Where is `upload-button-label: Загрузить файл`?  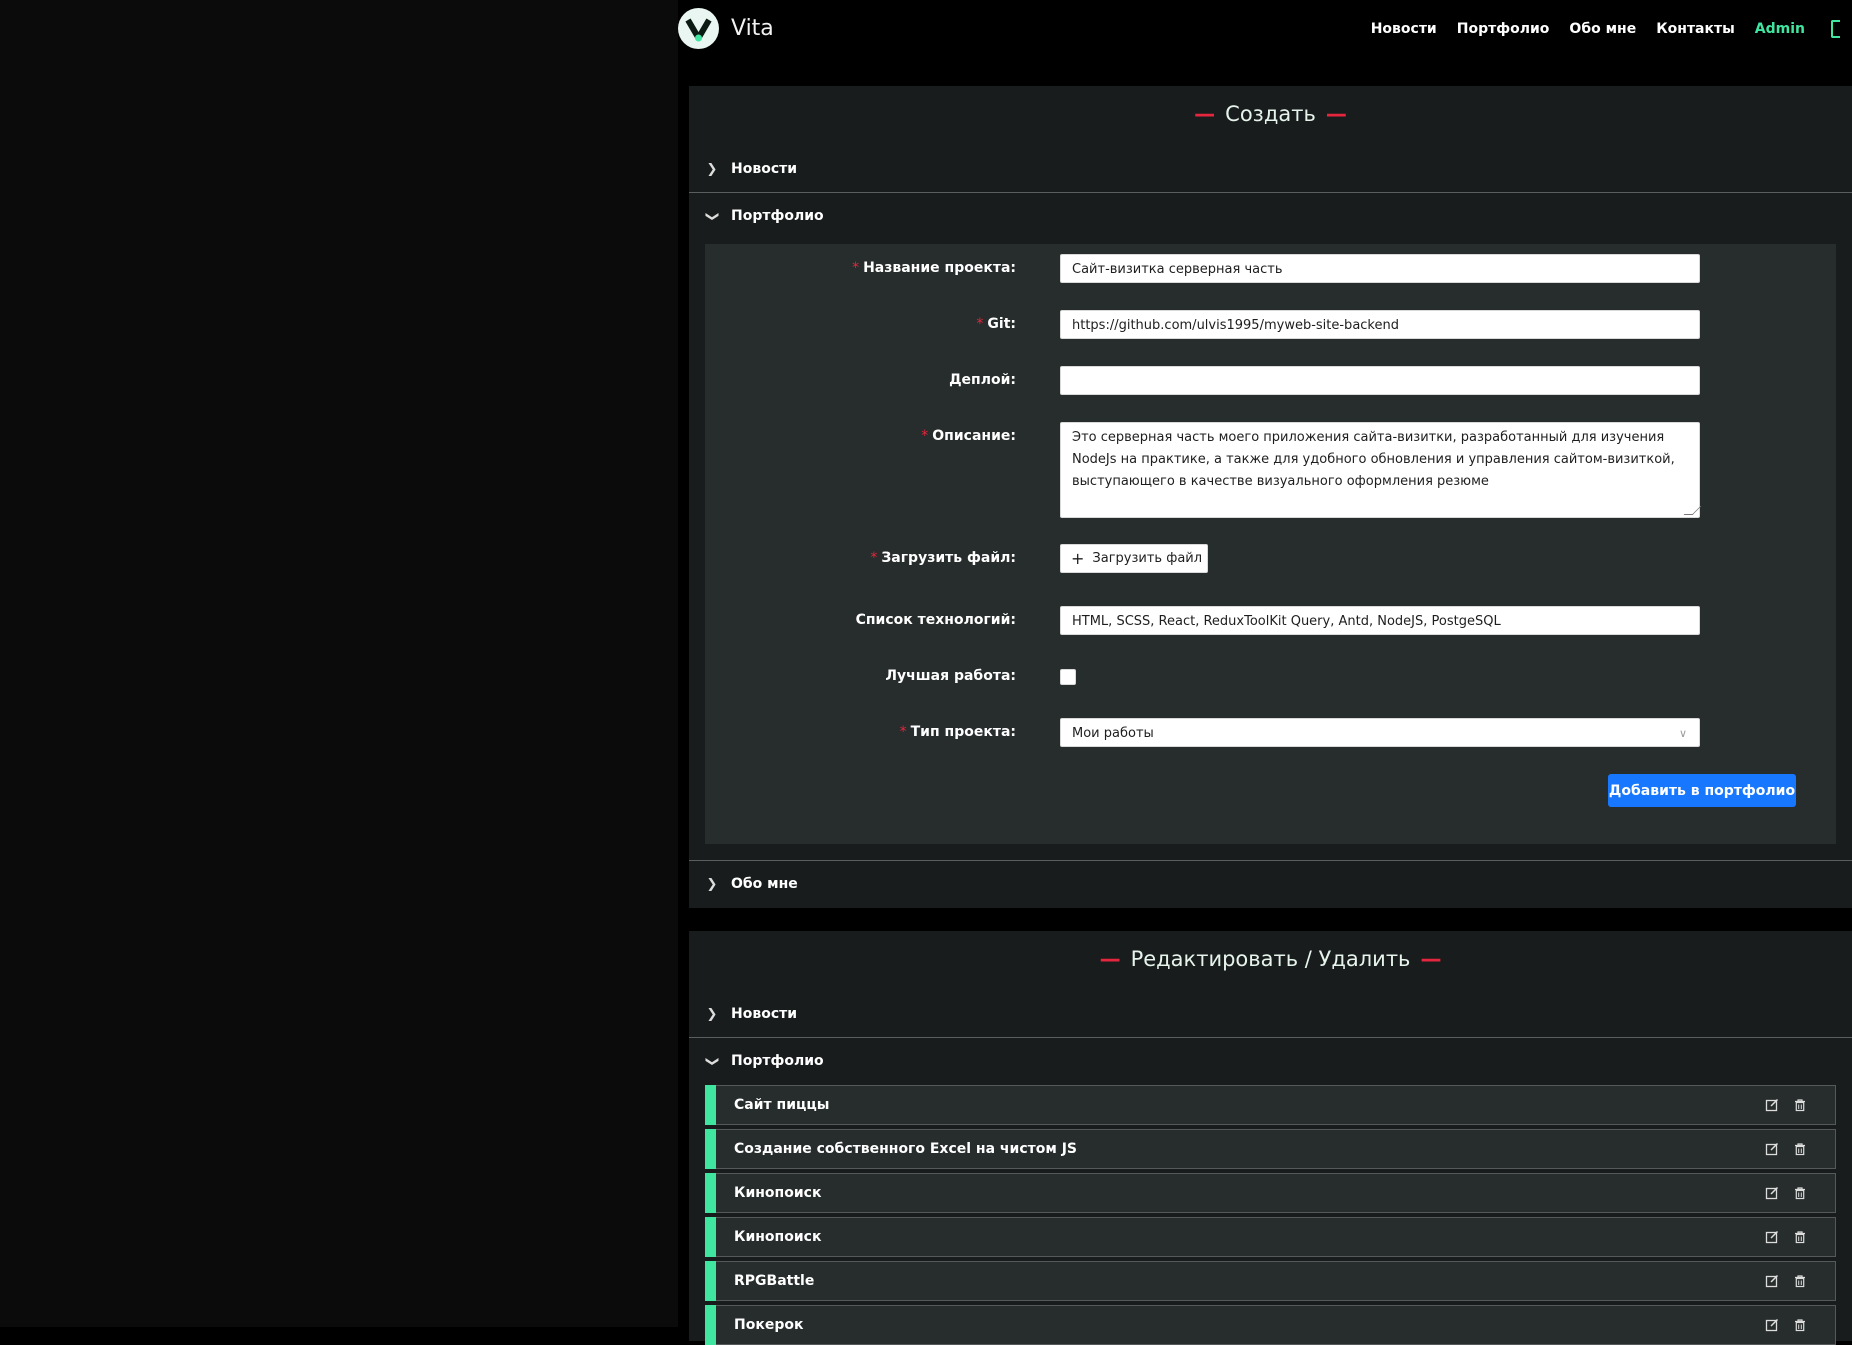 upload-button-label: Загрузить файл is located at coordinates (1147, 558).